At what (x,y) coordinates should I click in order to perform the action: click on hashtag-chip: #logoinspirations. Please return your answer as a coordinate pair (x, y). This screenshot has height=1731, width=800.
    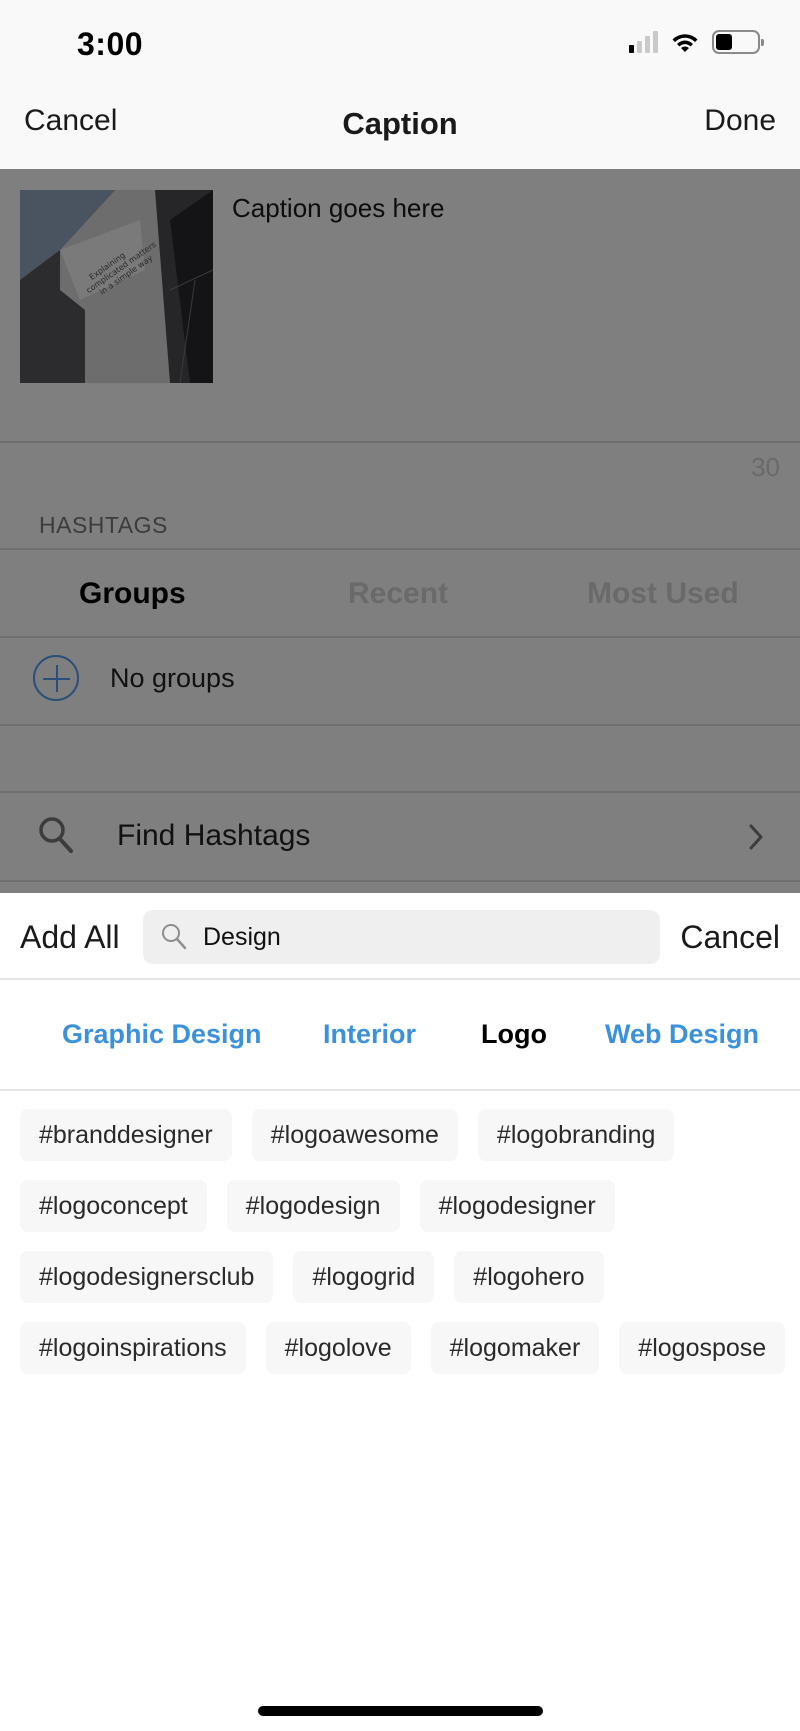
    Looking at the image, I should click on (133, 1348).